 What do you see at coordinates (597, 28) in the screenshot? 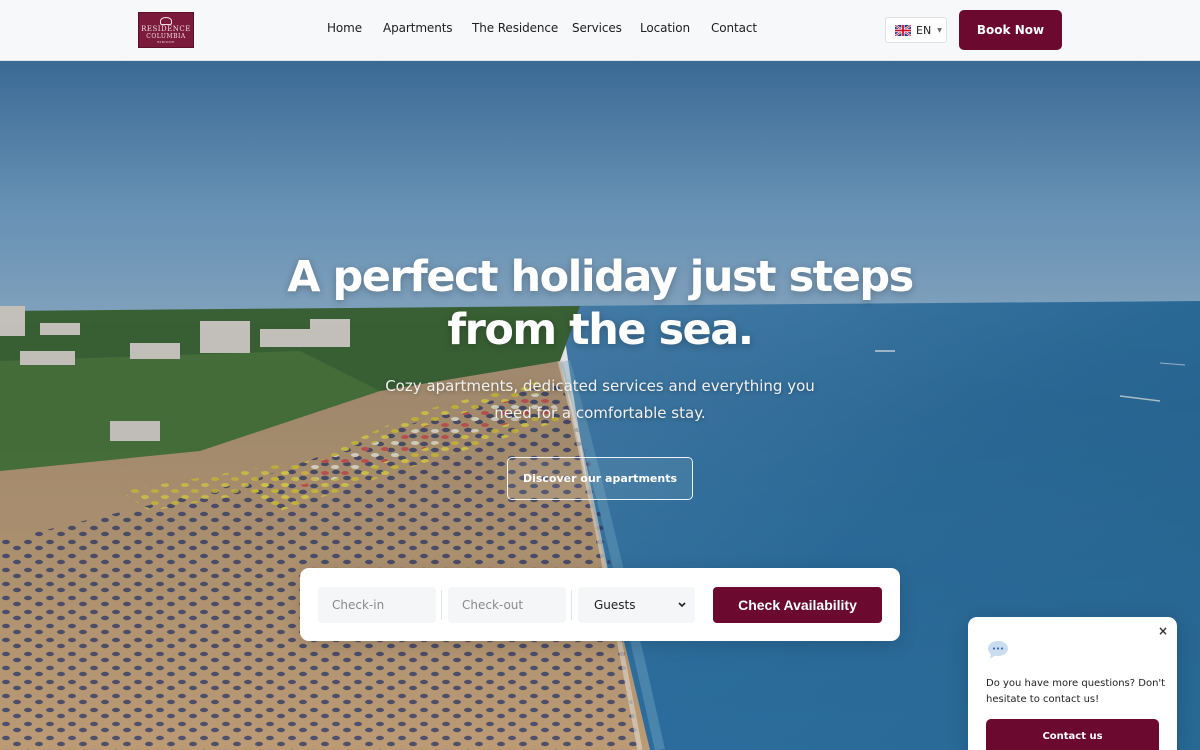
I see `nav-item-services: Services` at bounding box center [597, 28].